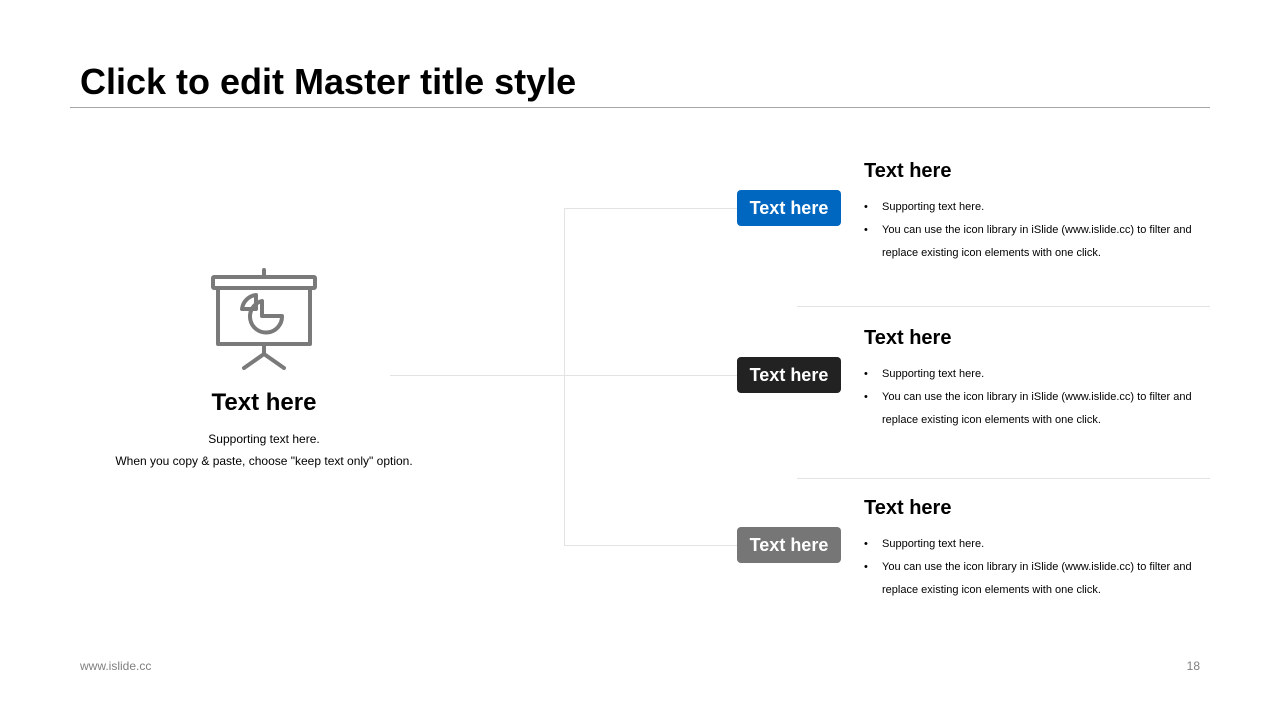 This screenshot has height=720, width=1280. What do you see at coordinates (907, 508) in the screenshot?
I see `item-title-3: Text here` at bounding box center [907, 508].